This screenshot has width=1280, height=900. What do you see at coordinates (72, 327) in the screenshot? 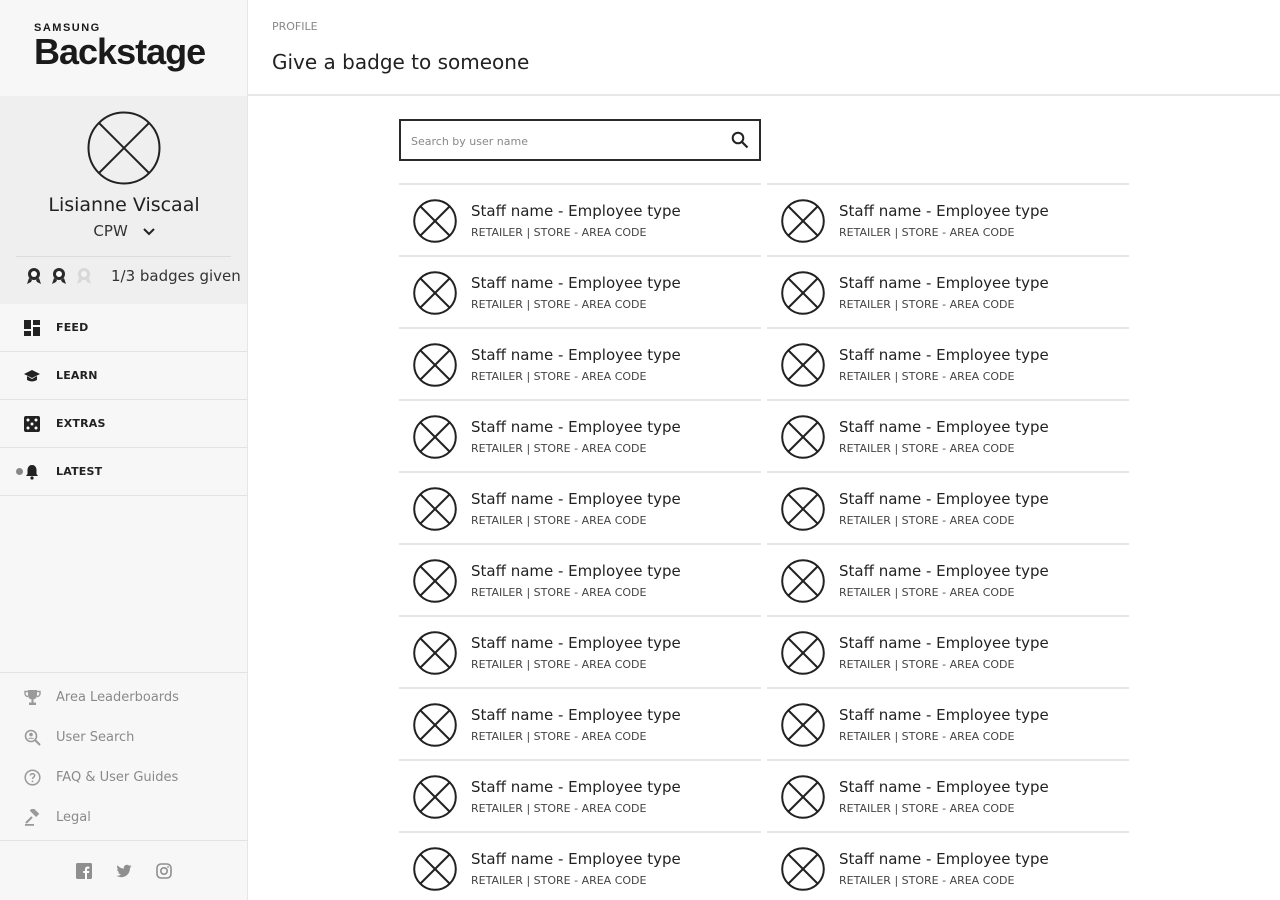
I see `nav-label: FEED` at bounding box center [72, 327].